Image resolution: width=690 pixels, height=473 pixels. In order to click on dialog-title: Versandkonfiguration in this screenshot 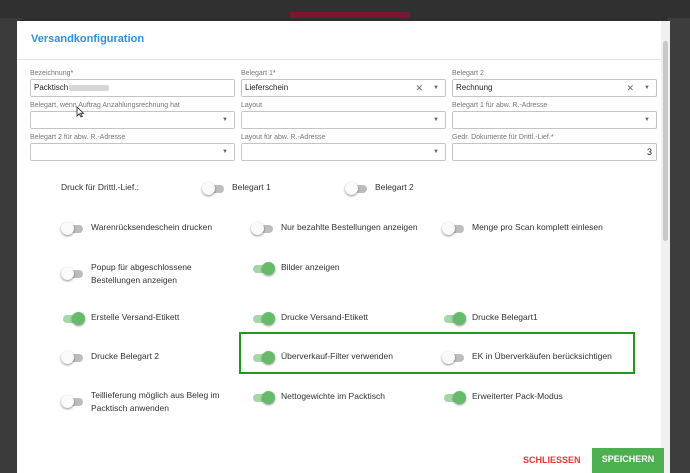, I will do `click(88, 39)`.